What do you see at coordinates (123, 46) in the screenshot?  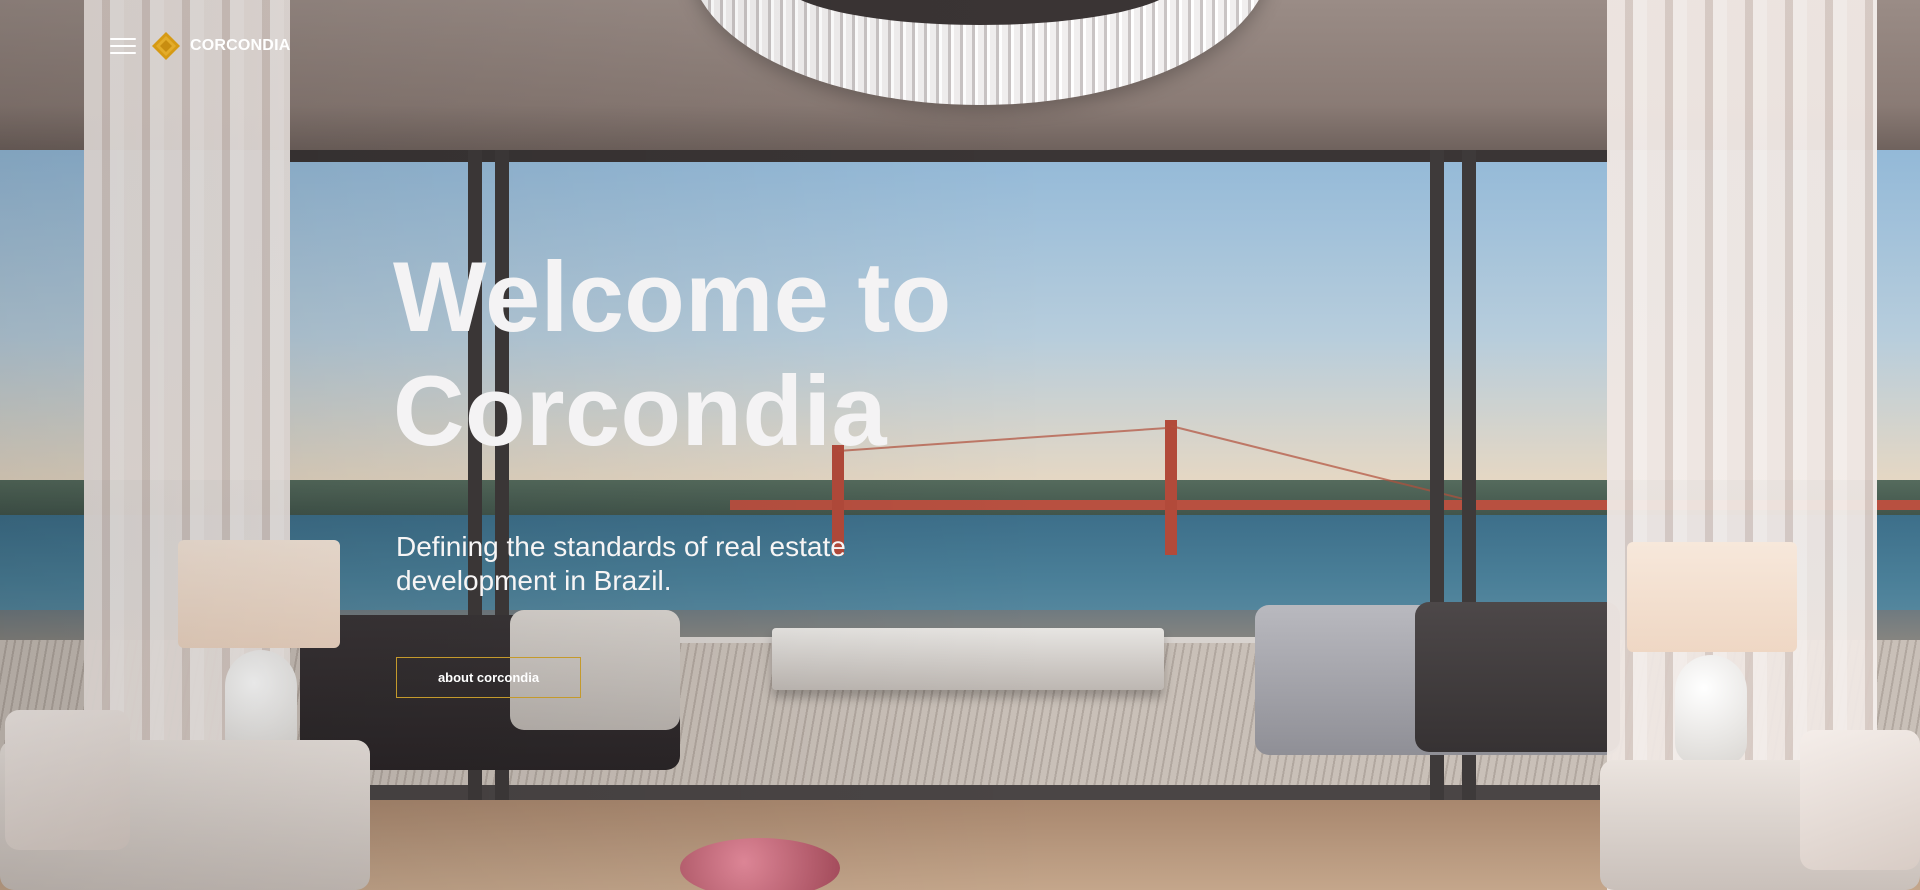 I see `hamburger-icon` at bounding box center [123, 46].